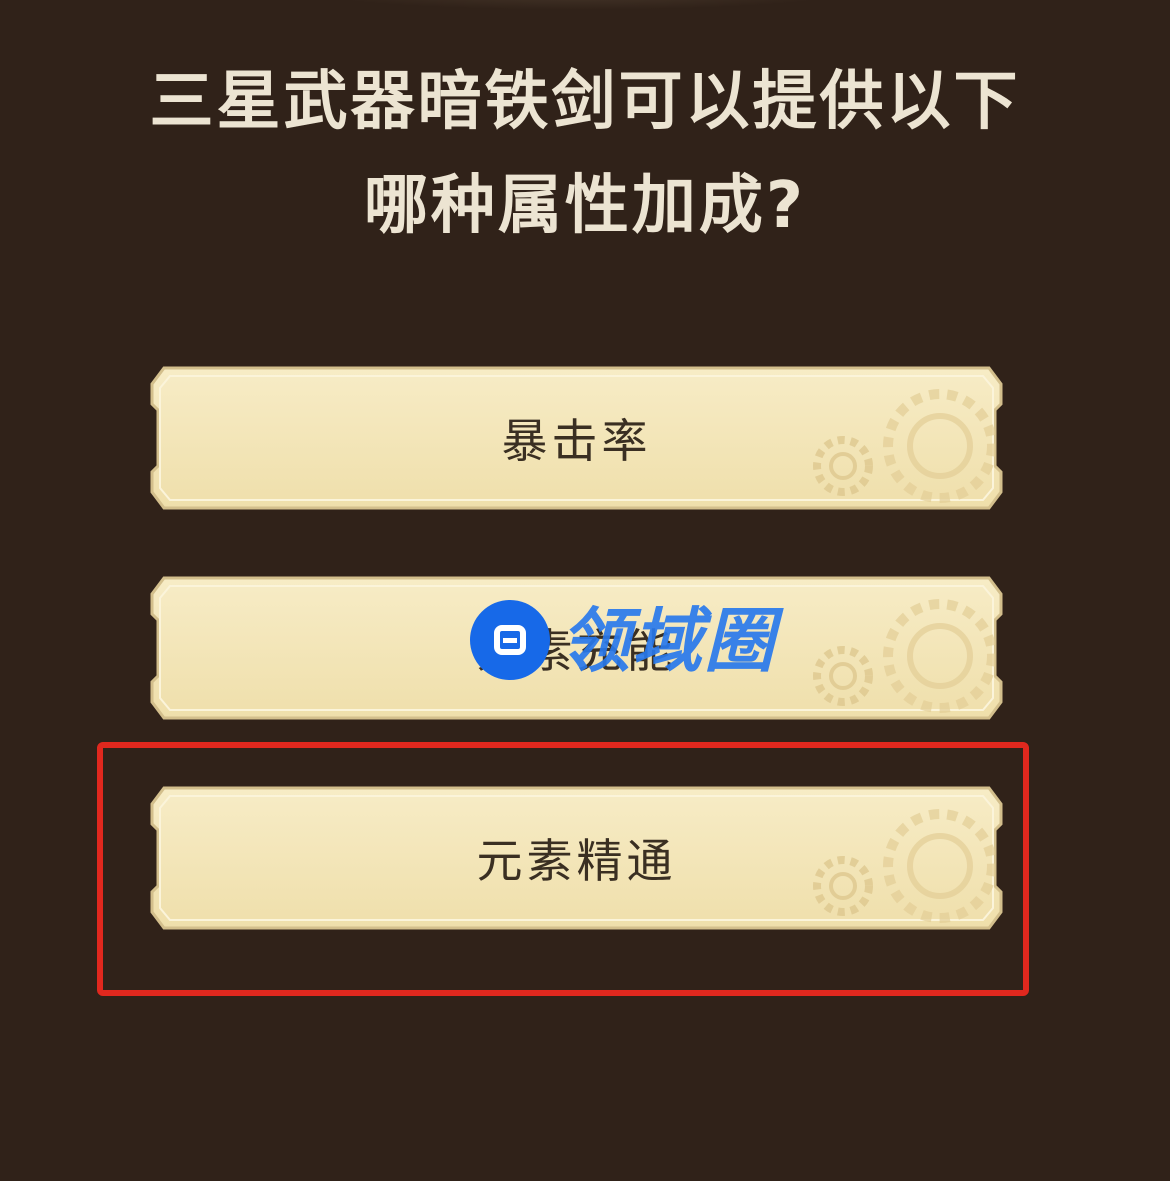  I want to click on answer-option-3: 元素精通, so click(576, 858).